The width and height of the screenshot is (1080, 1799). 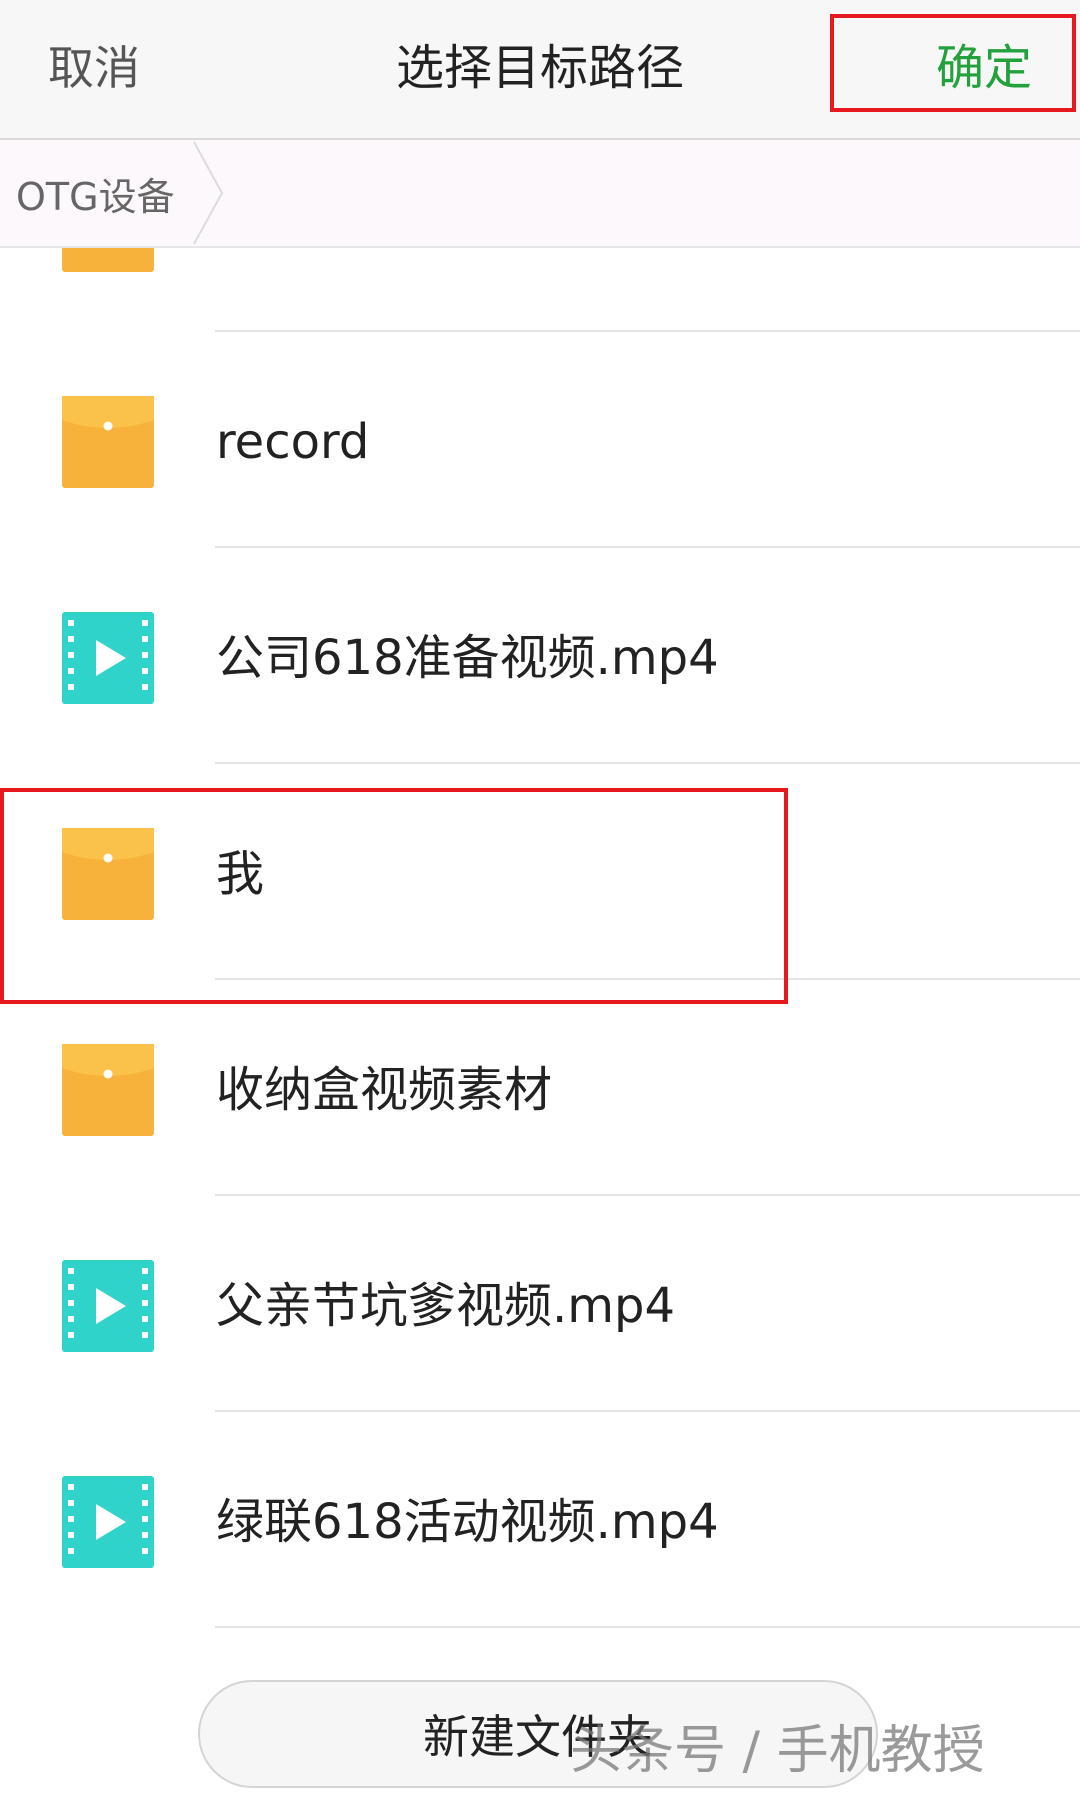 What do you see at coordinates (384, 1090) in the screenshot?
I see `file-name: 收纳盒视频素材` at bounding box center [384, 1090].